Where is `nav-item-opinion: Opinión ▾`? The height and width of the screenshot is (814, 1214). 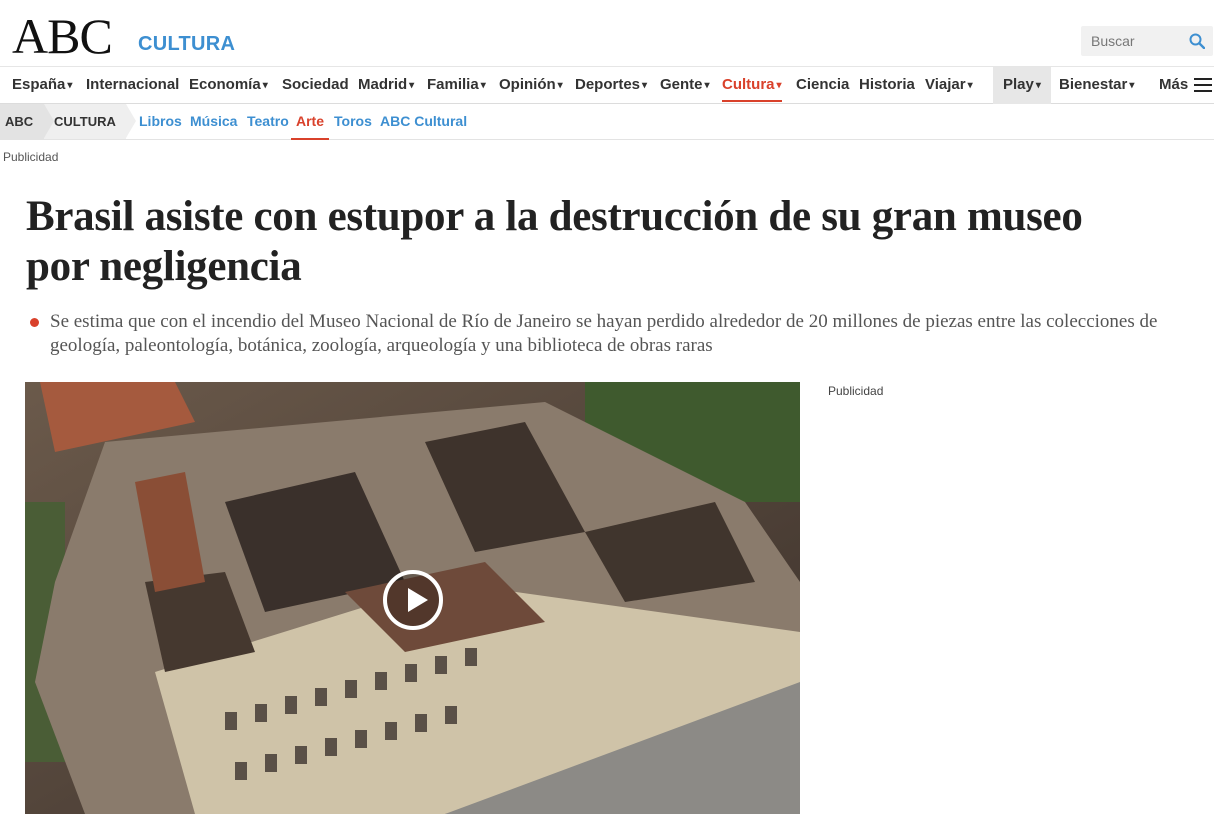
nav-item-opinion: Opinión ▾ is located at coordinates (531, 85).